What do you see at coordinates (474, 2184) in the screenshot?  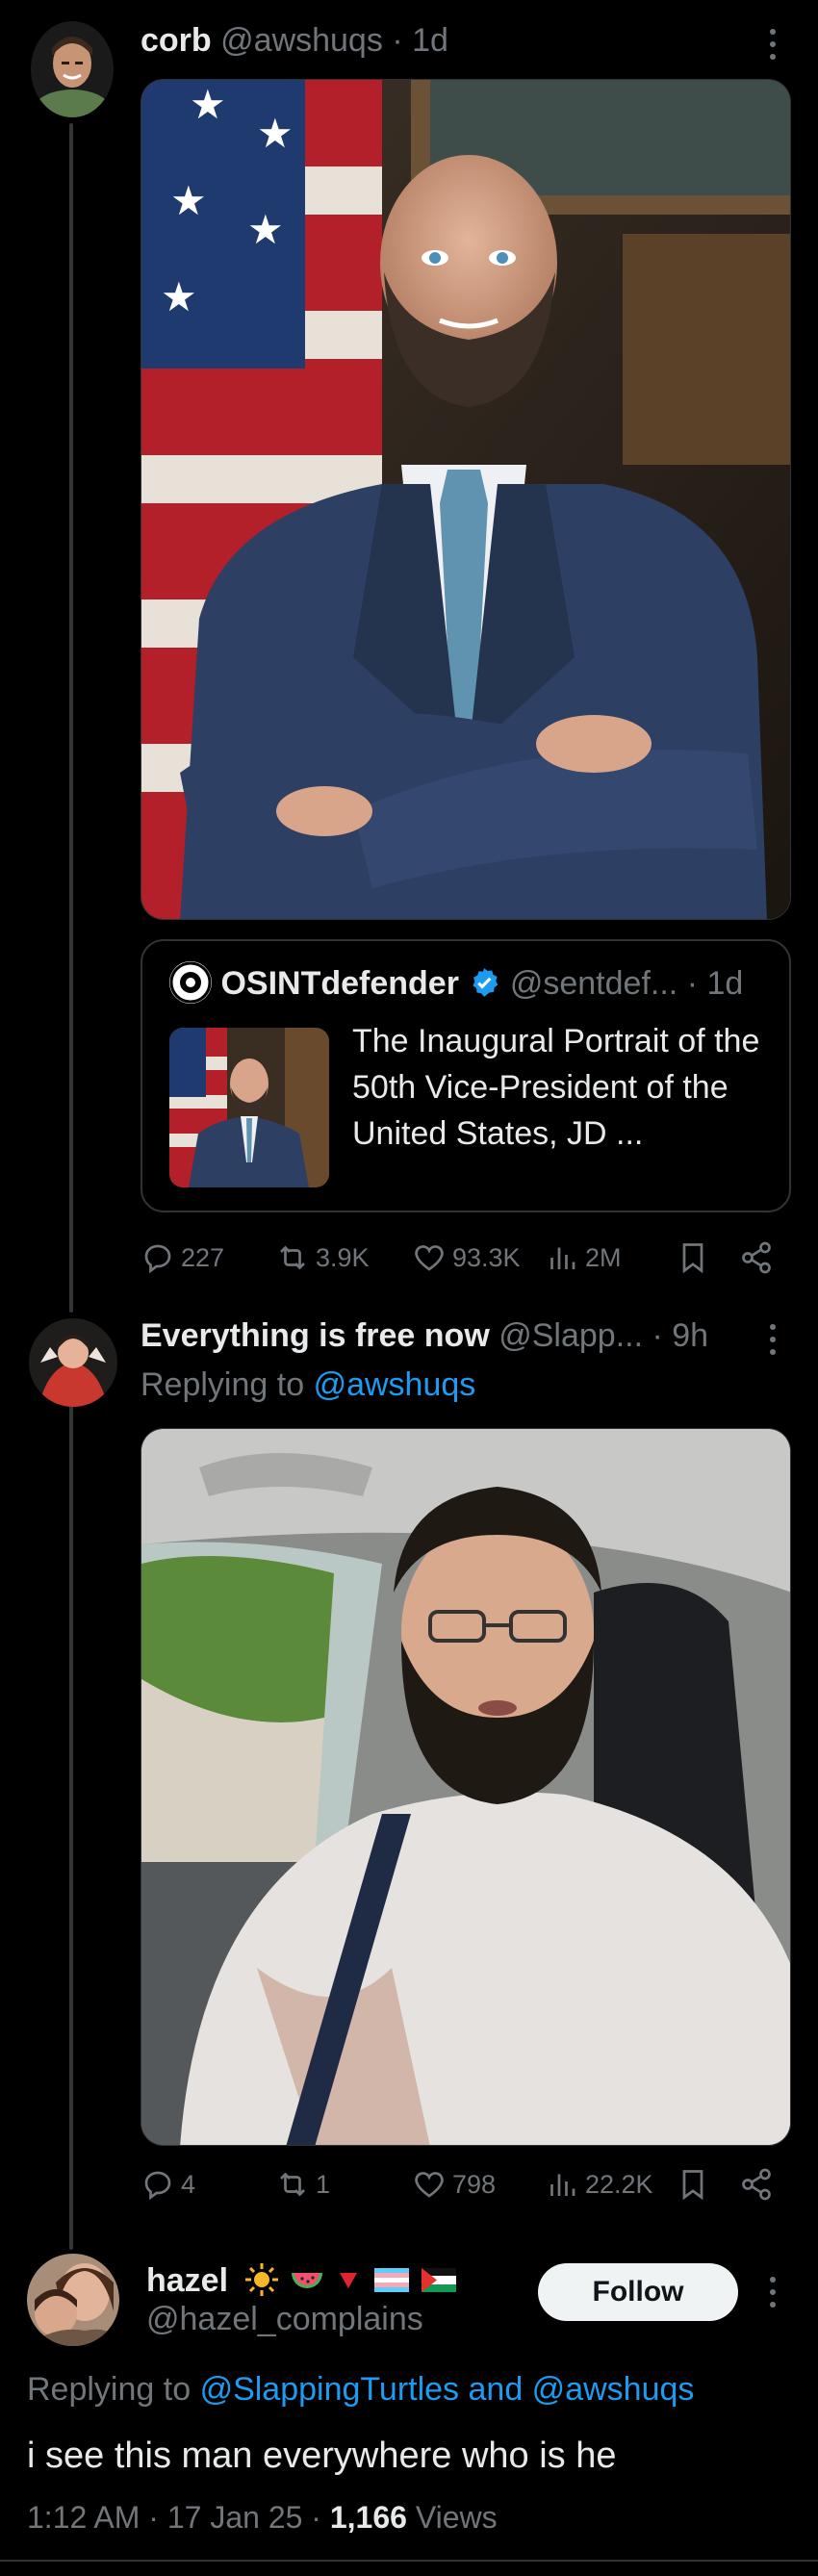 I see `like-count: 798` at bounding box center [474, 2184].